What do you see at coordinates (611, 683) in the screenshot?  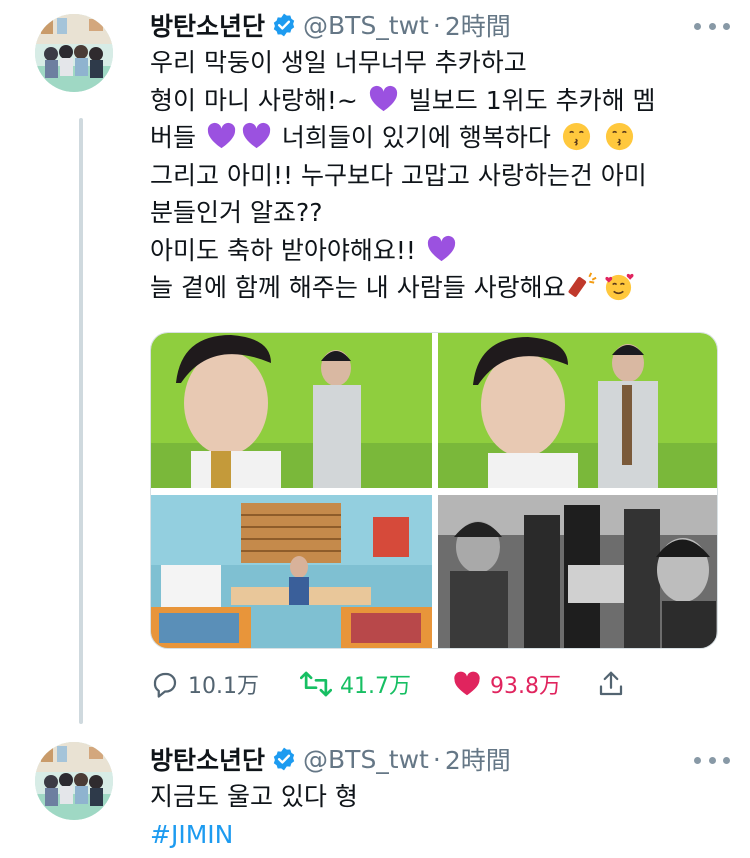 I see `share-icon` at bounding box center [611, 683].